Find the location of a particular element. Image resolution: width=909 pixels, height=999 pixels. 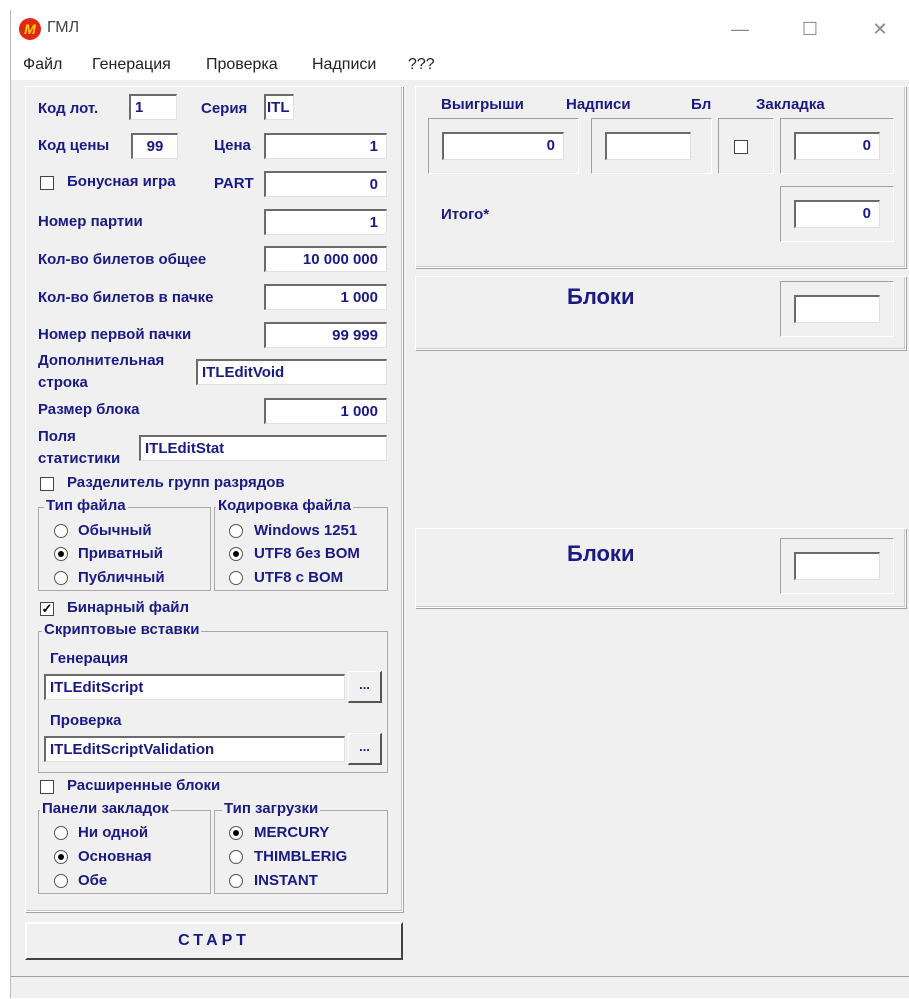

encoding-option-0: Windows 1251 is located at coordinates (306, 530).